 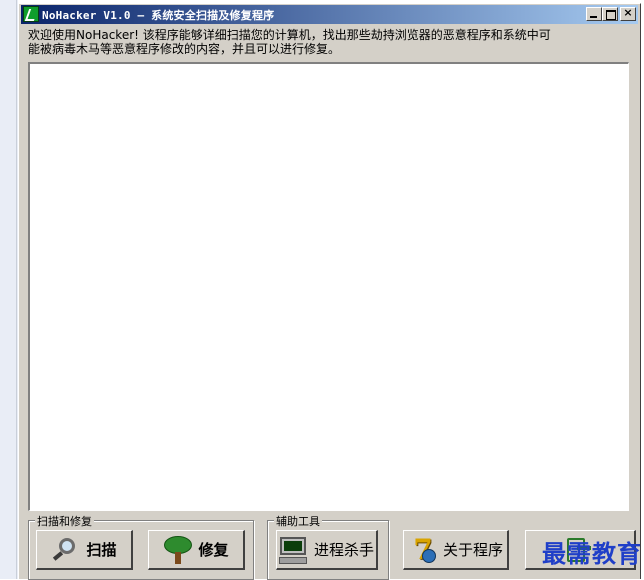 I want to click on close-button: ×, so click(x=628, y=13).